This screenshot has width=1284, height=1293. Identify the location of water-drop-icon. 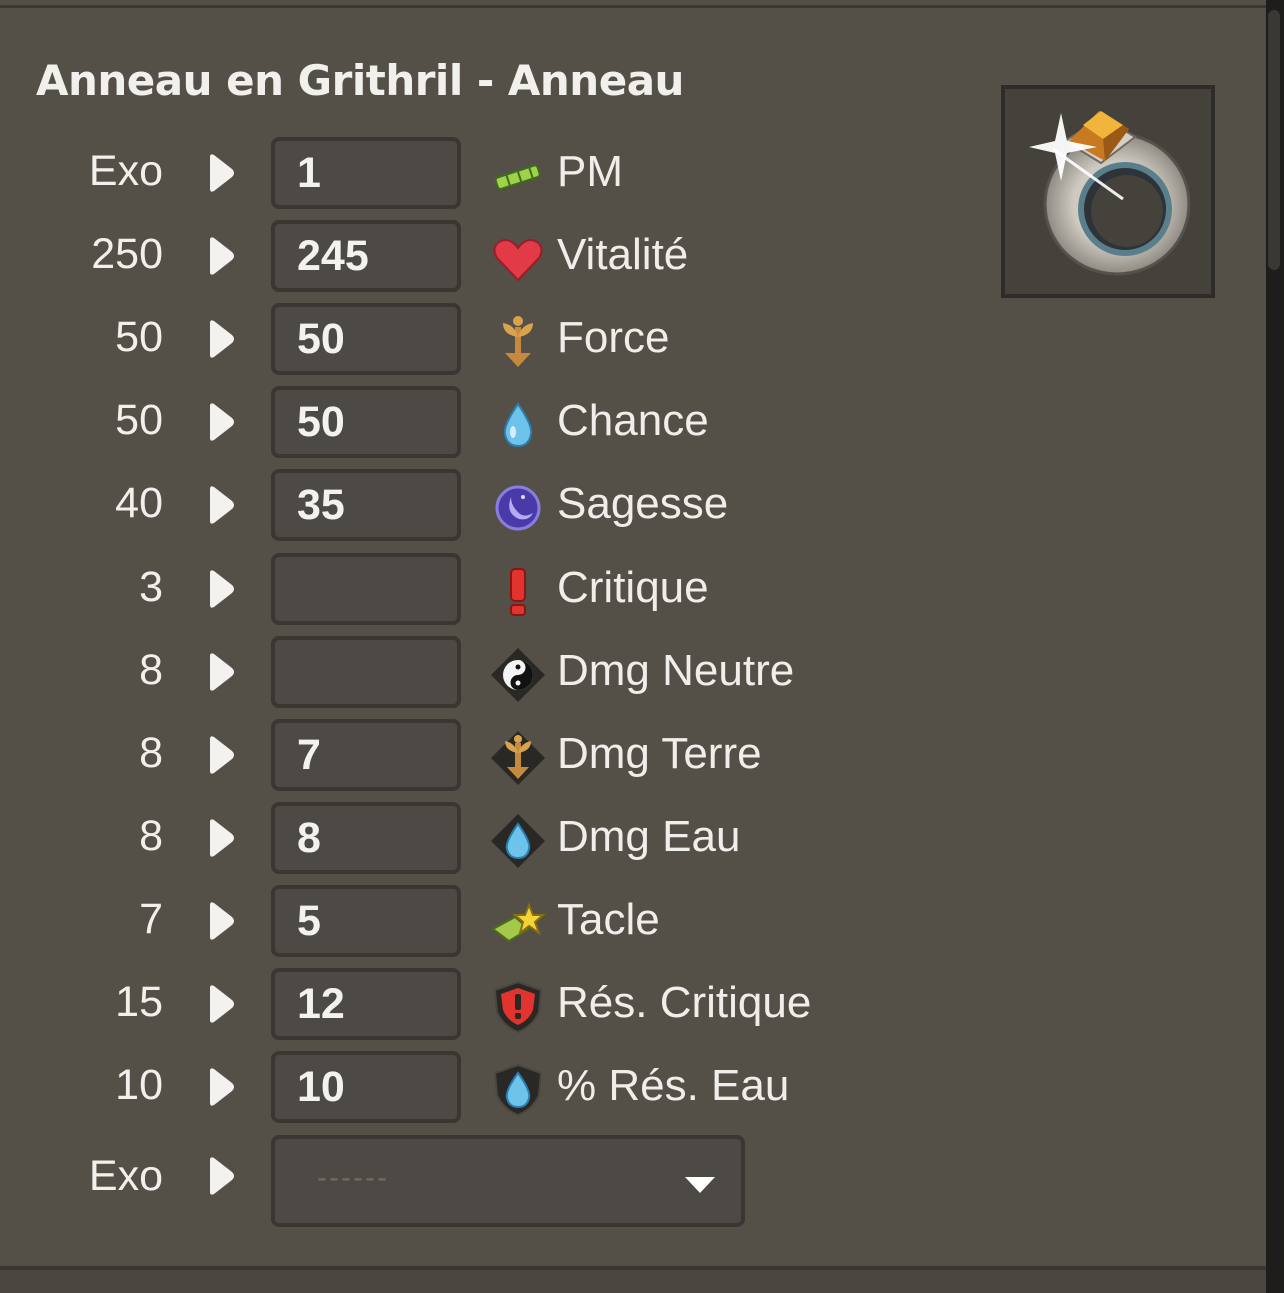
(518, 425).